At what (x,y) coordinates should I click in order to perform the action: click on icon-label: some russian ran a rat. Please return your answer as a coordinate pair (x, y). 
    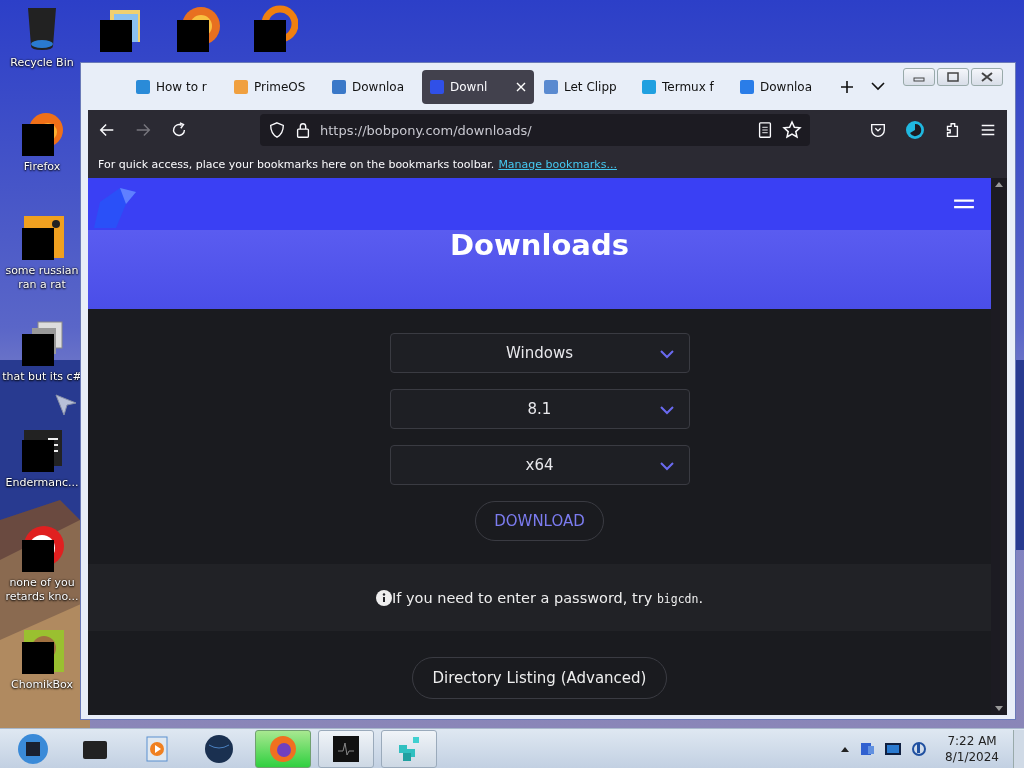
    Looking at the image, I should click on (42, 278).